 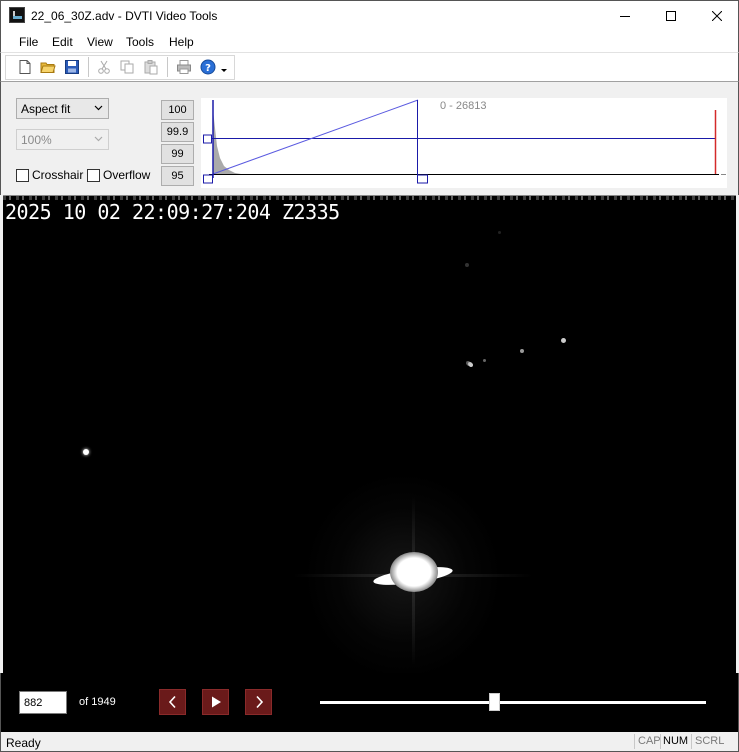 I want to click on zoom-value: 100%, so click(x=36, y=140).